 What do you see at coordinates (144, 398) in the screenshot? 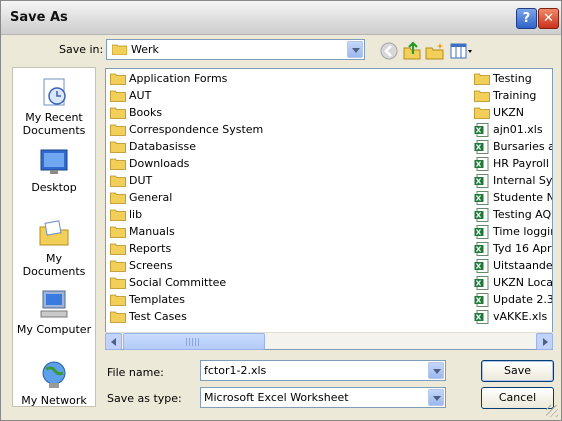
I see `save-as-type-label: Save as type:` at bounding box center [144, 398].